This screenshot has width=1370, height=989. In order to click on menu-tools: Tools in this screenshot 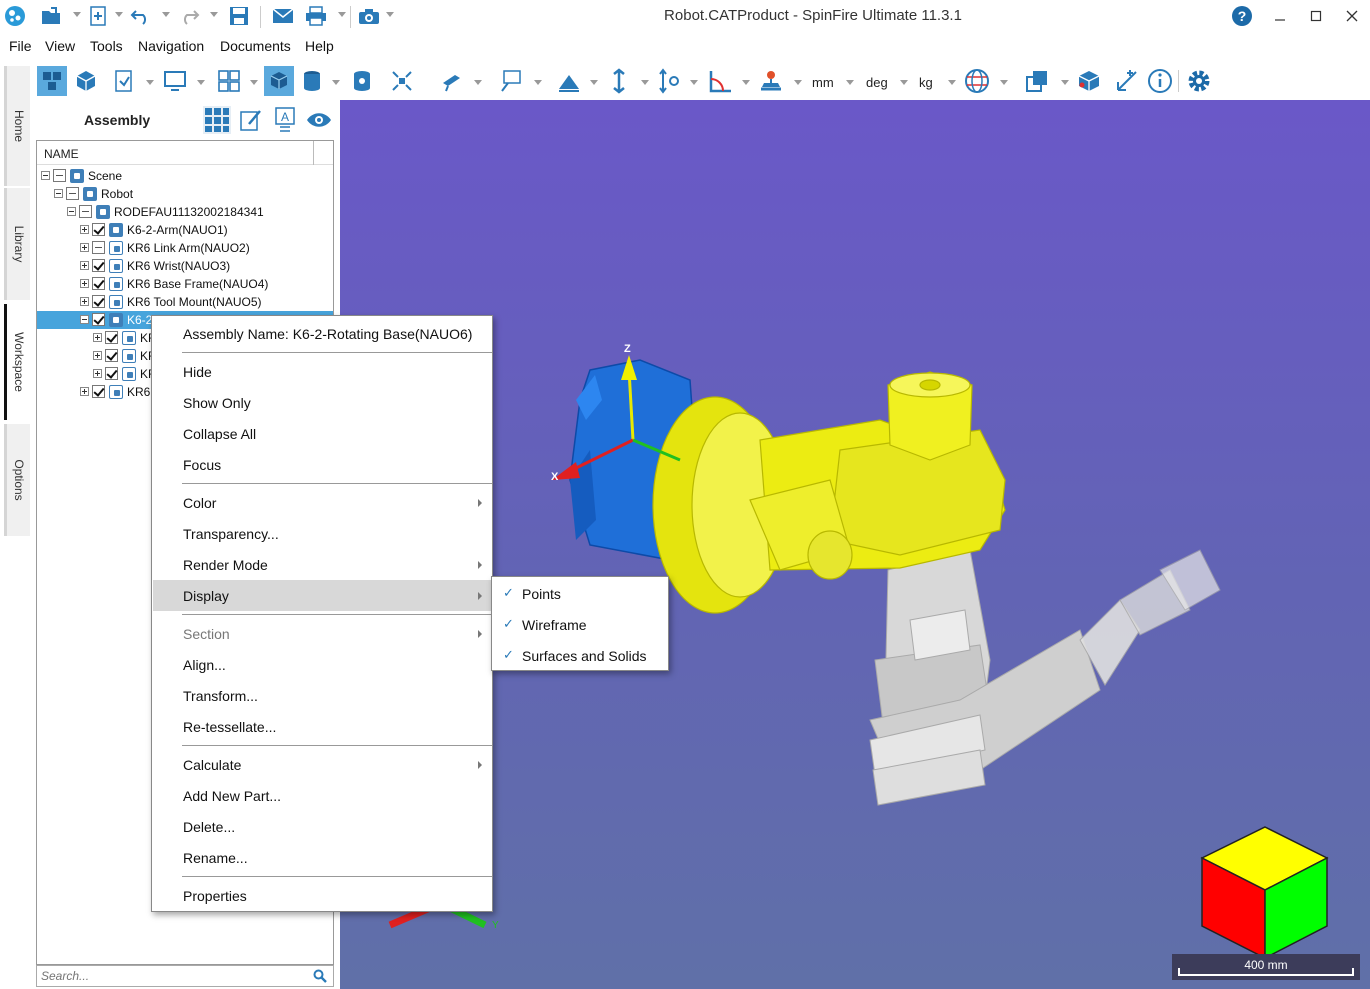, I will do `click(106, 46)`.